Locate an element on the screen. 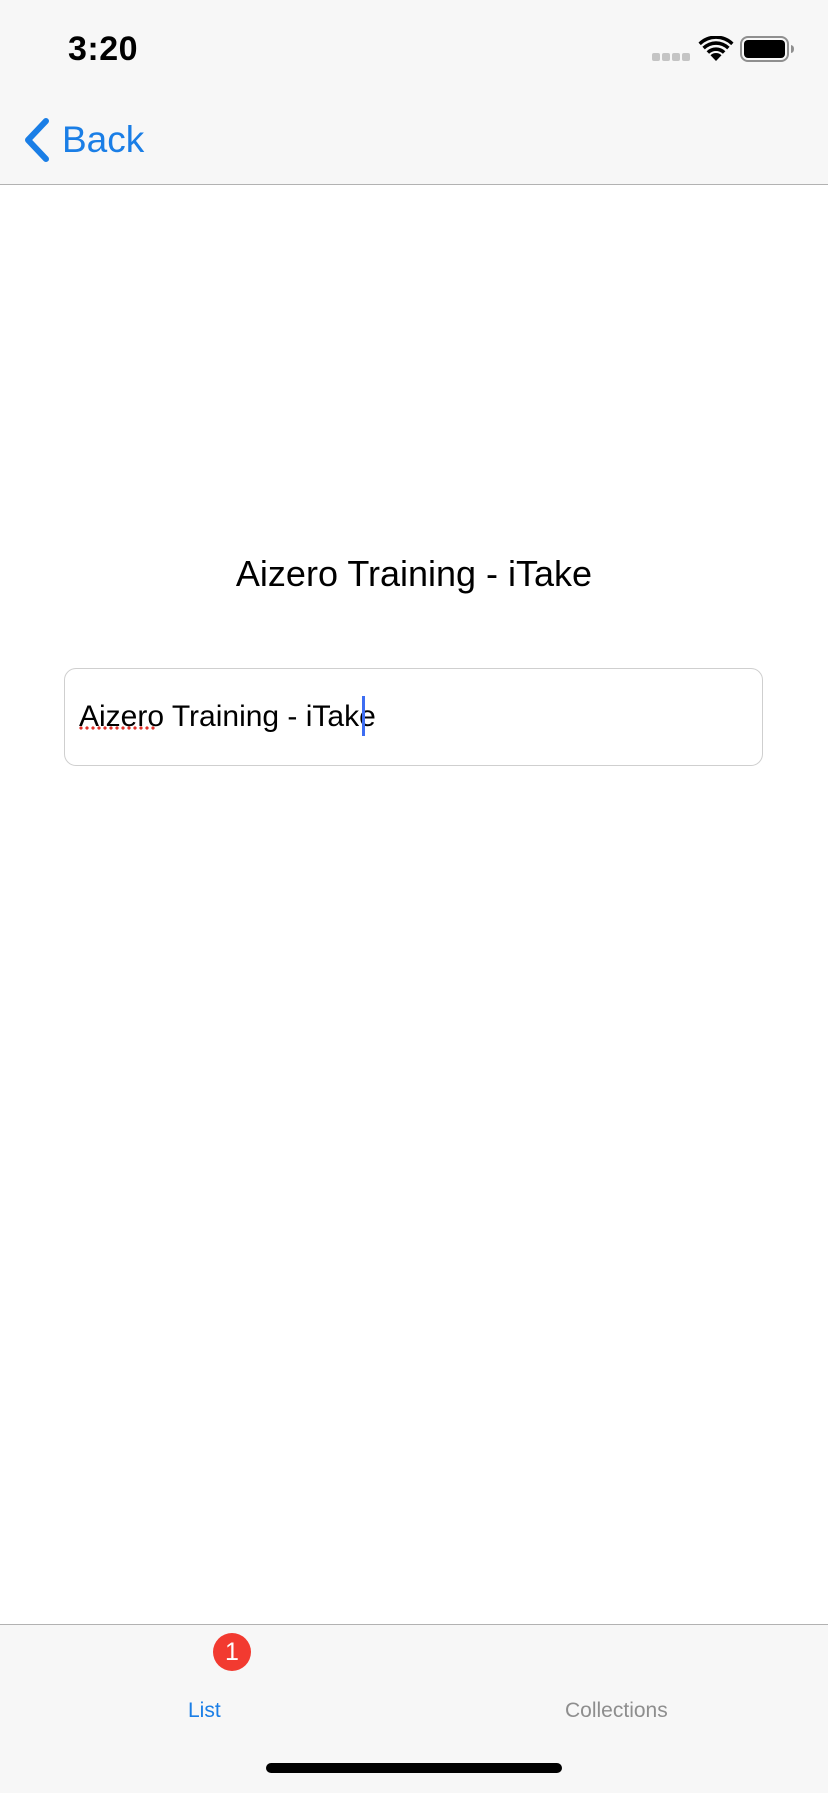  back-button: Back is located at coordinates (83, 140).